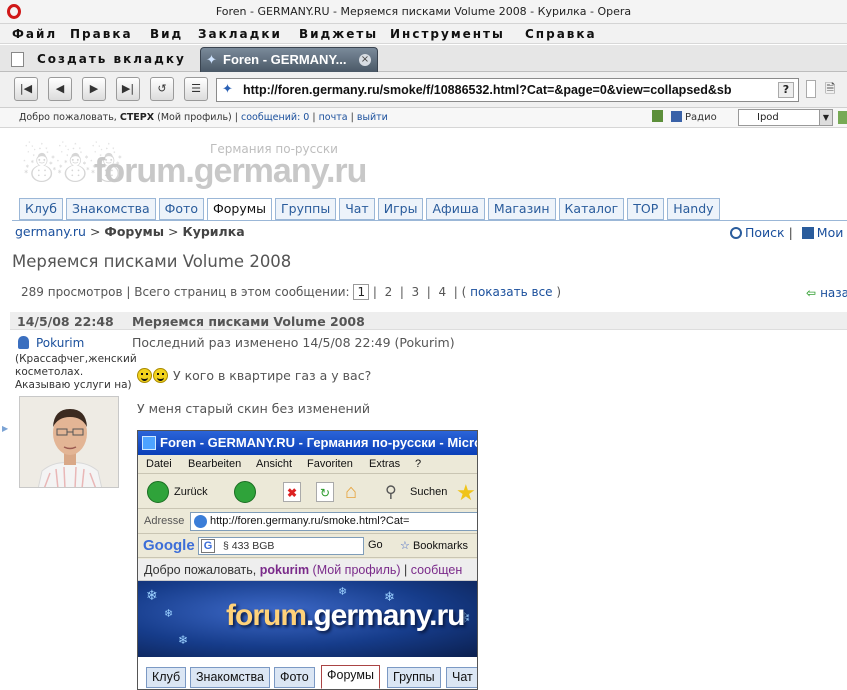 The height and width of the screenshot is (690, 847). What do you see at coordinates (5, 409) in the screenshot?
I see `panel-edge: ▶` at bounding box center [5, 409].